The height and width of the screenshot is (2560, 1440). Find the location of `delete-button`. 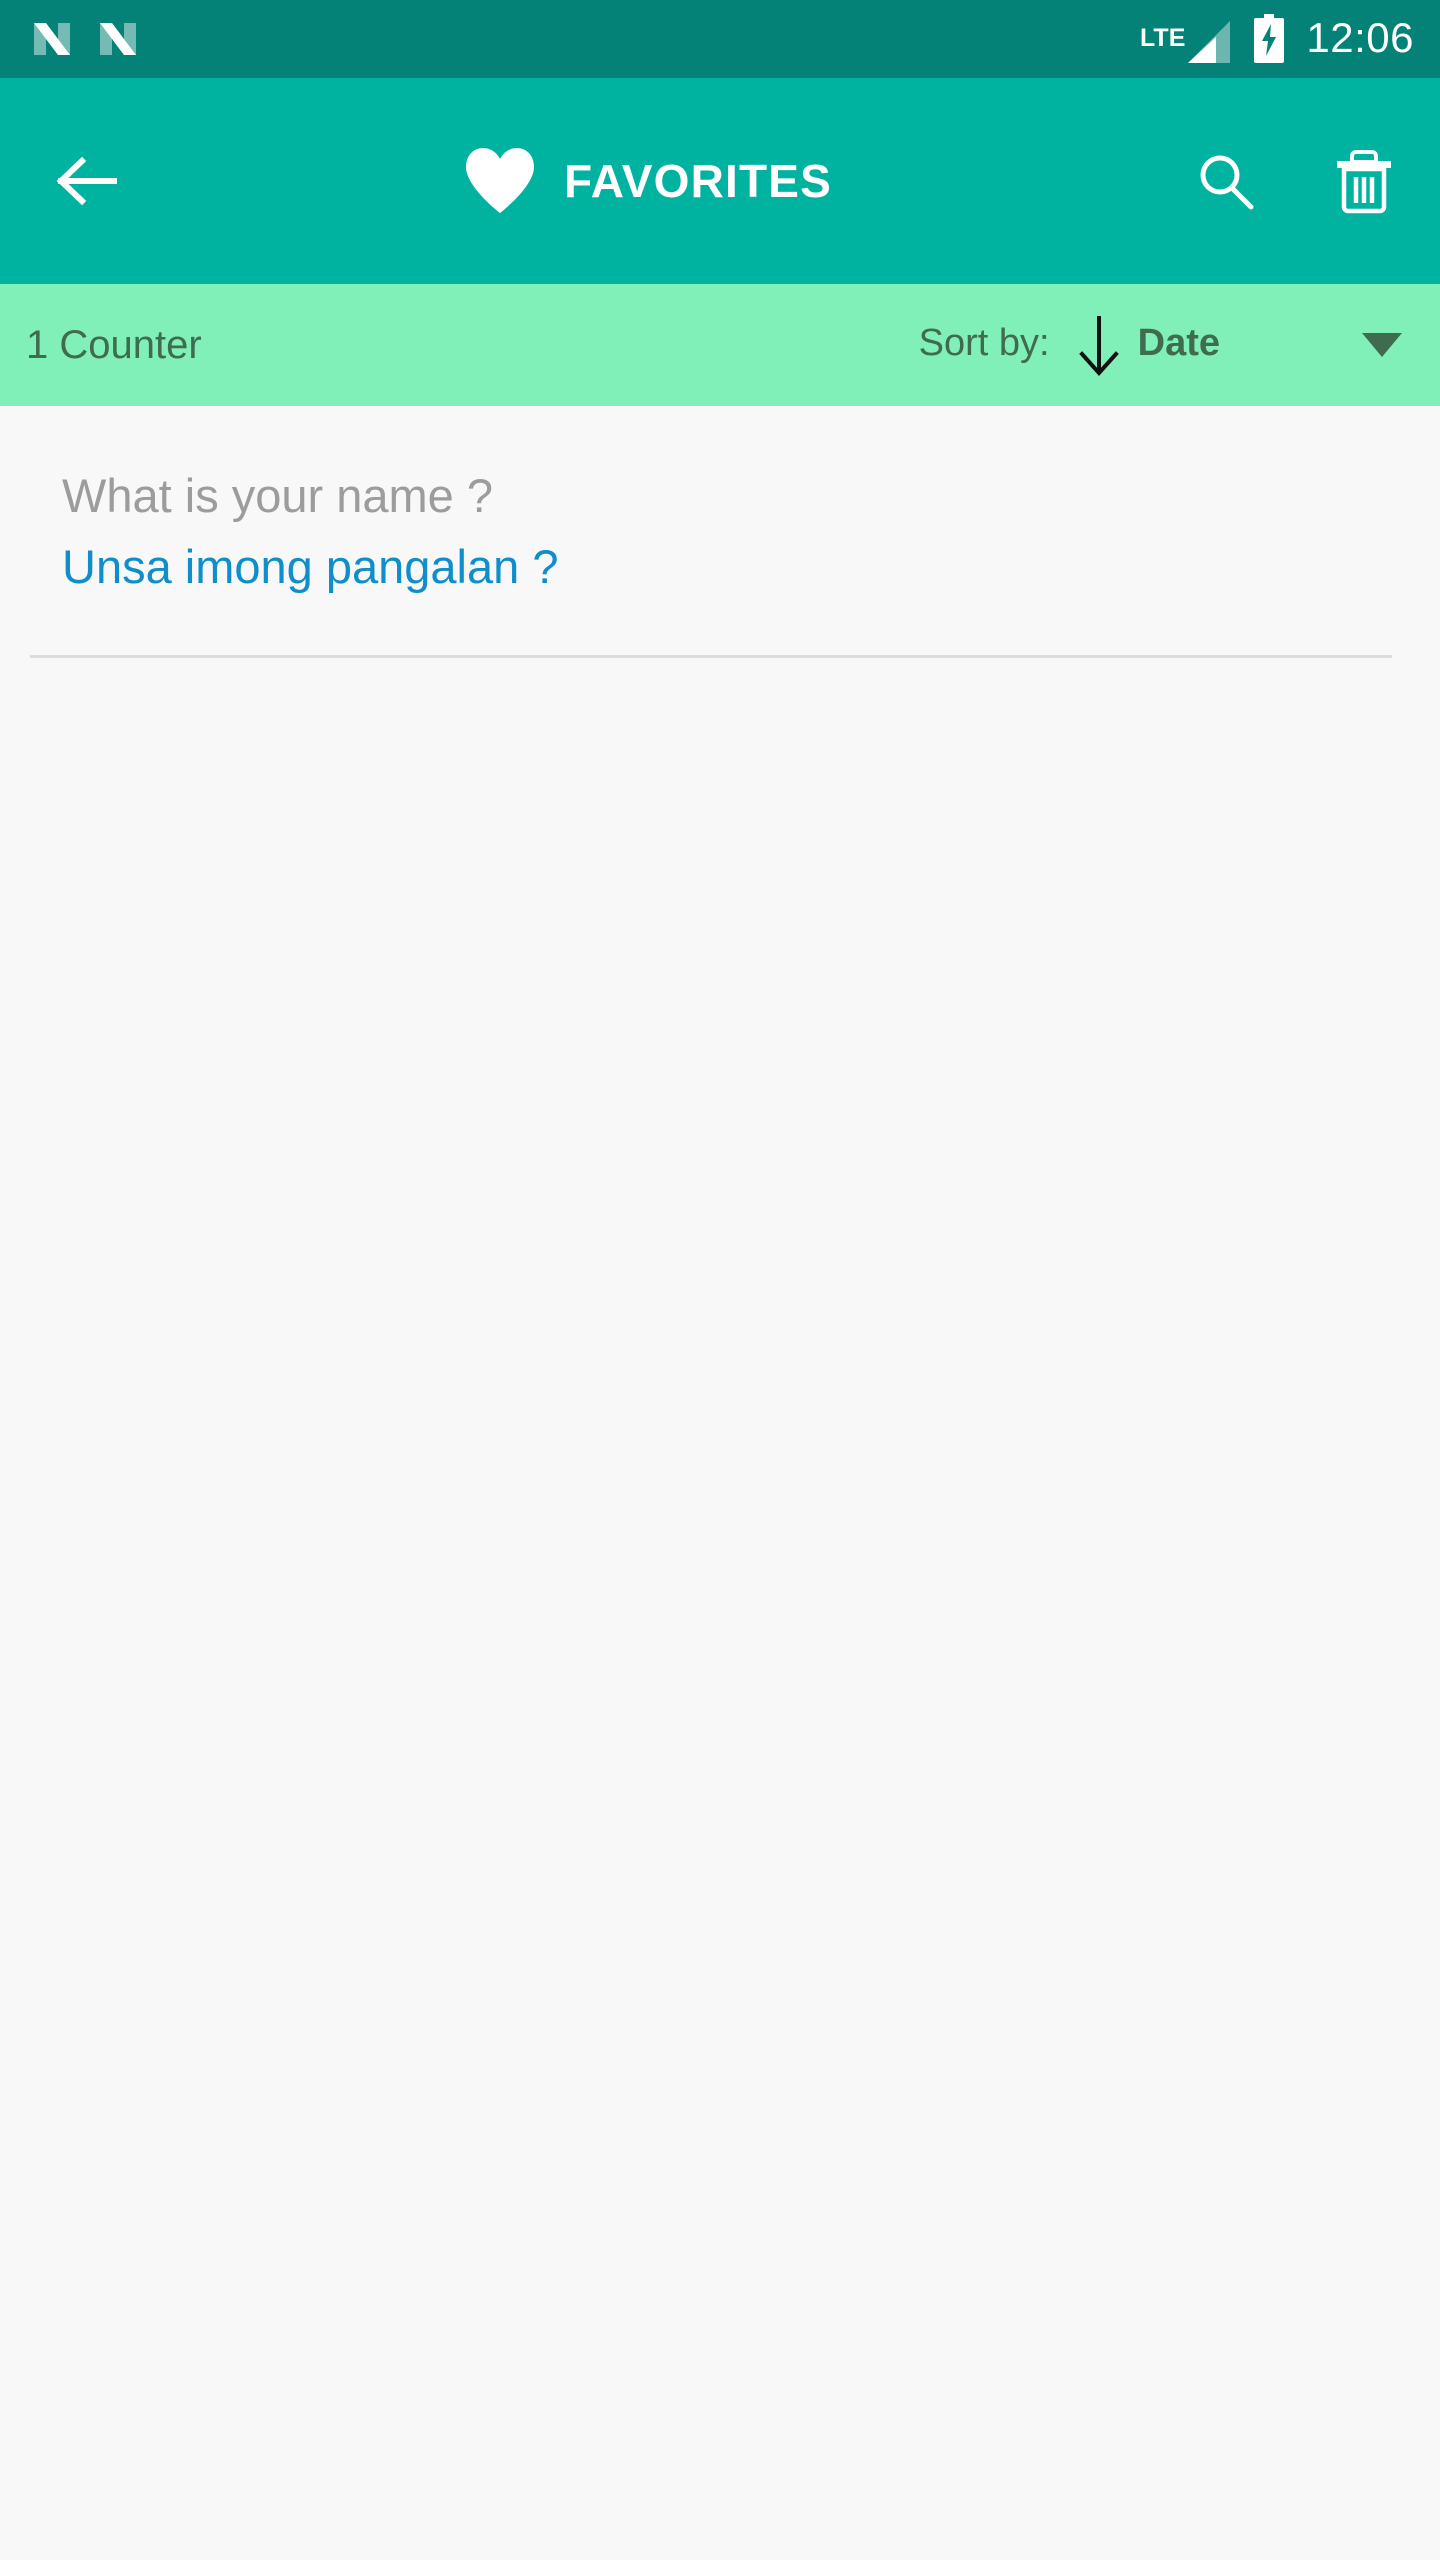

delete-button is located at coordinates (1364, 181).